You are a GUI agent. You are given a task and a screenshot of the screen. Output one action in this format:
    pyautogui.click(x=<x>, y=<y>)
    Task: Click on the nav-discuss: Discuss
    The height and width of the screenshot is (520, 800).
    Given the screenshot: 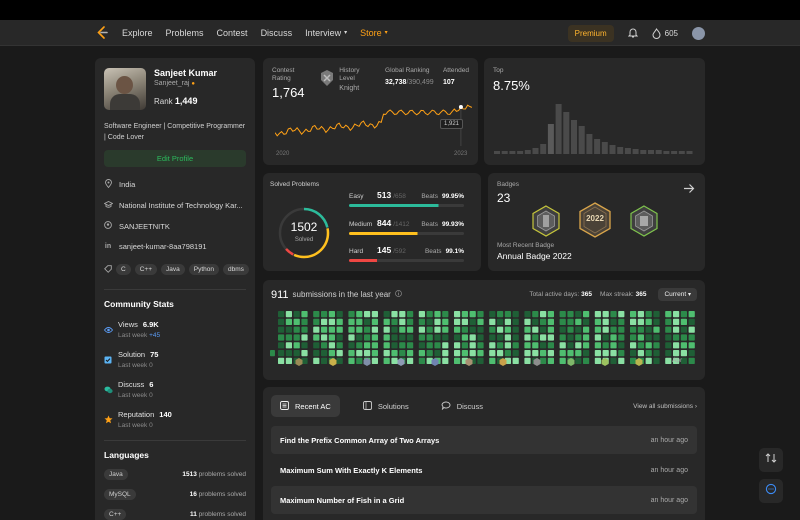 What is the action you would take?
    pyautogui.click(x=277, y=33)
    